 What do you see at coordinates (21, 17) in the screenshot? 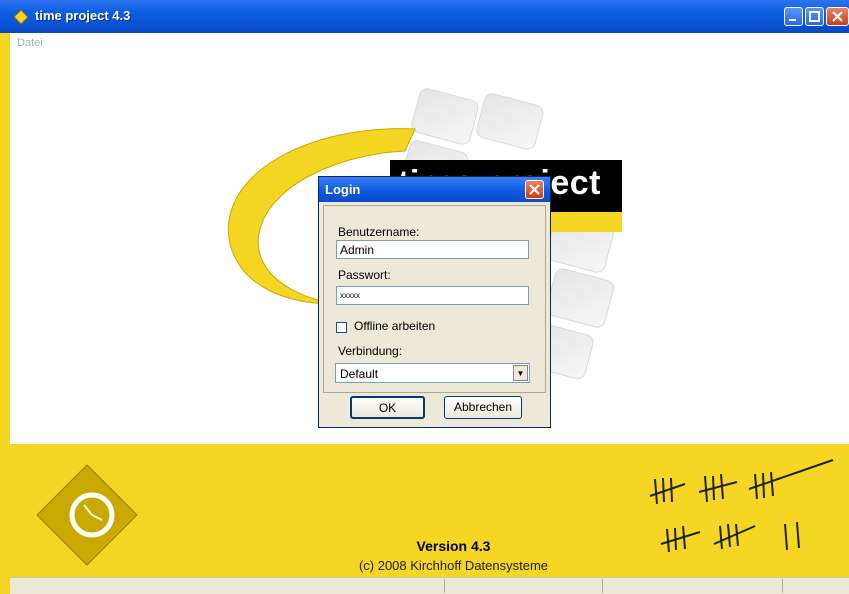
I see `app-diamond-icon` at bounding box center [21, 17].